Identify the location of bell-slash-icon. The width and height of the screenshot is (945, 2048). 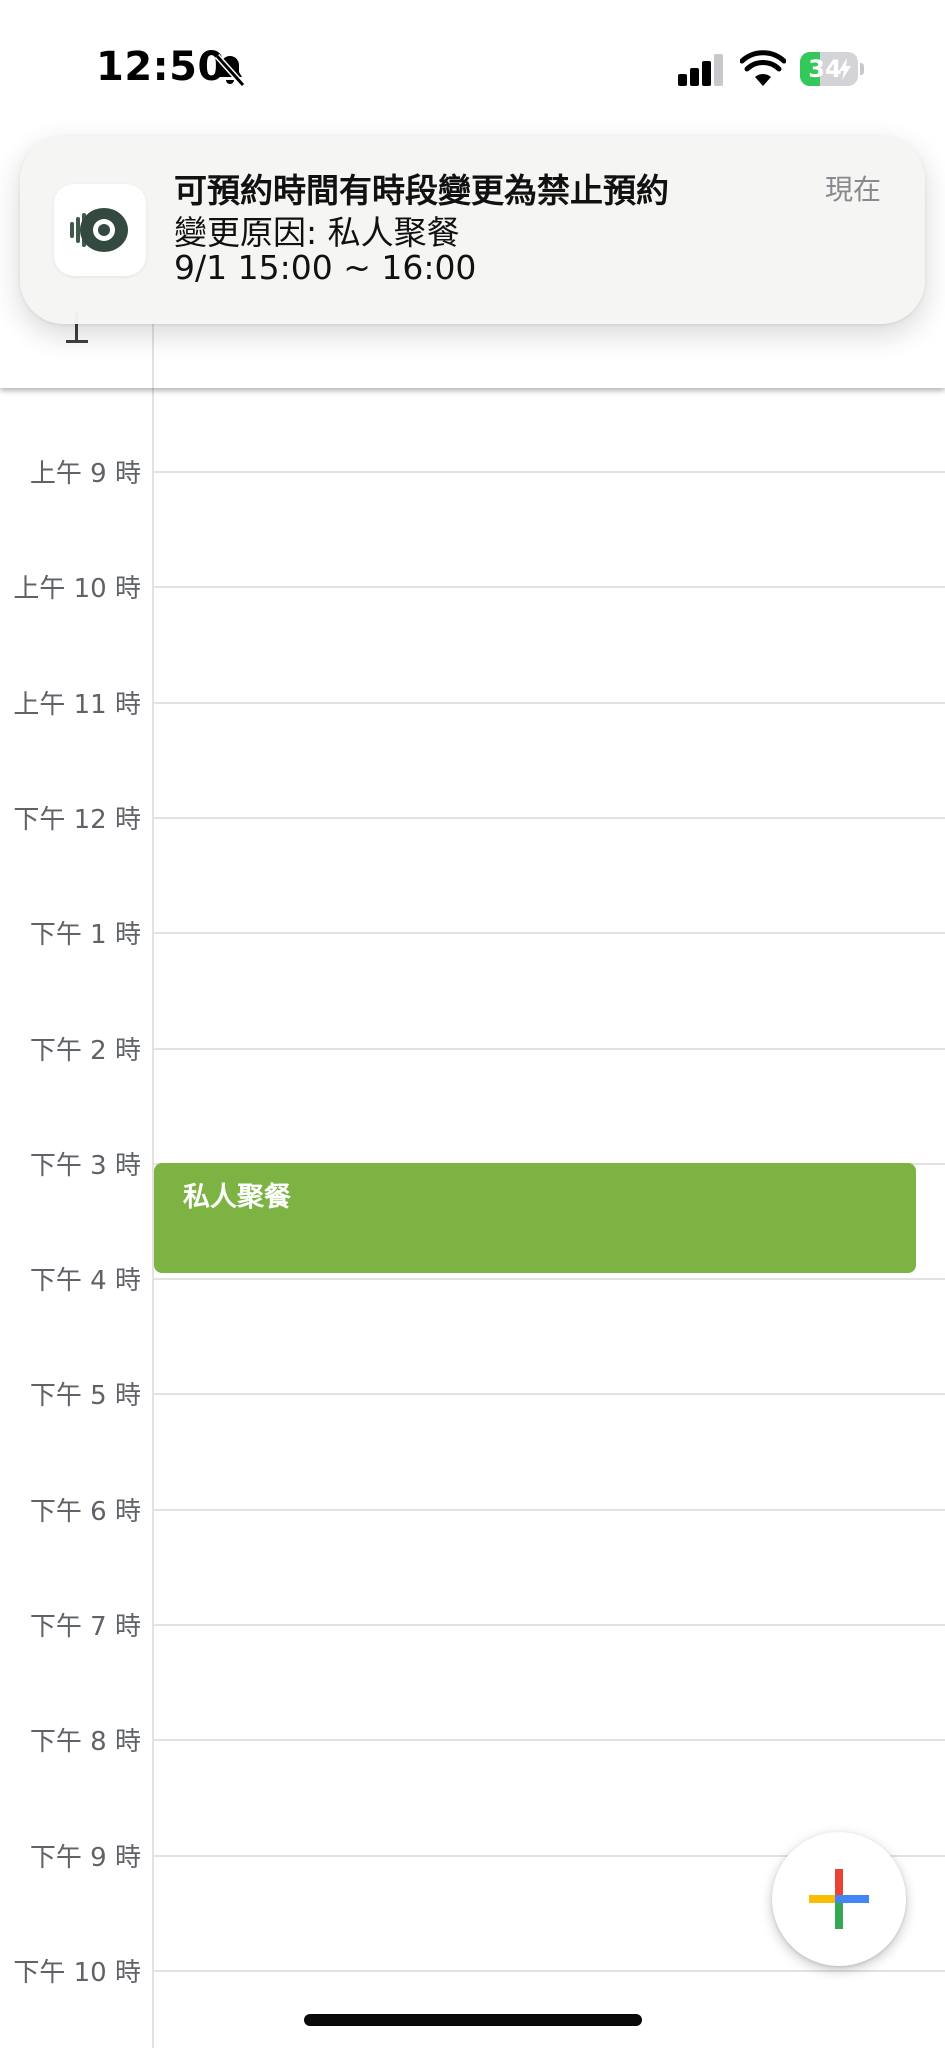
(230, 70).